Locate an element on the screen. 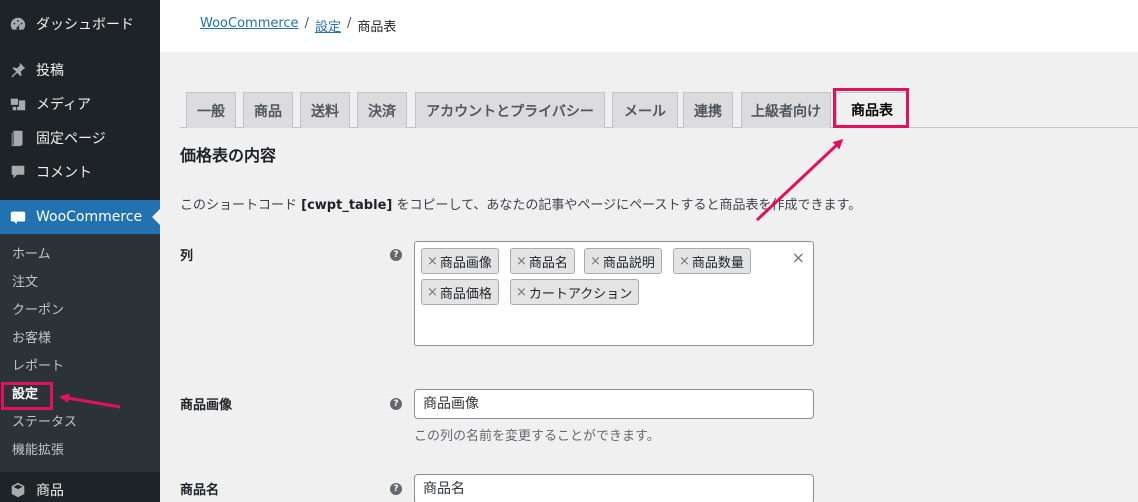  pin-icon is located at coordinates (18, 70).